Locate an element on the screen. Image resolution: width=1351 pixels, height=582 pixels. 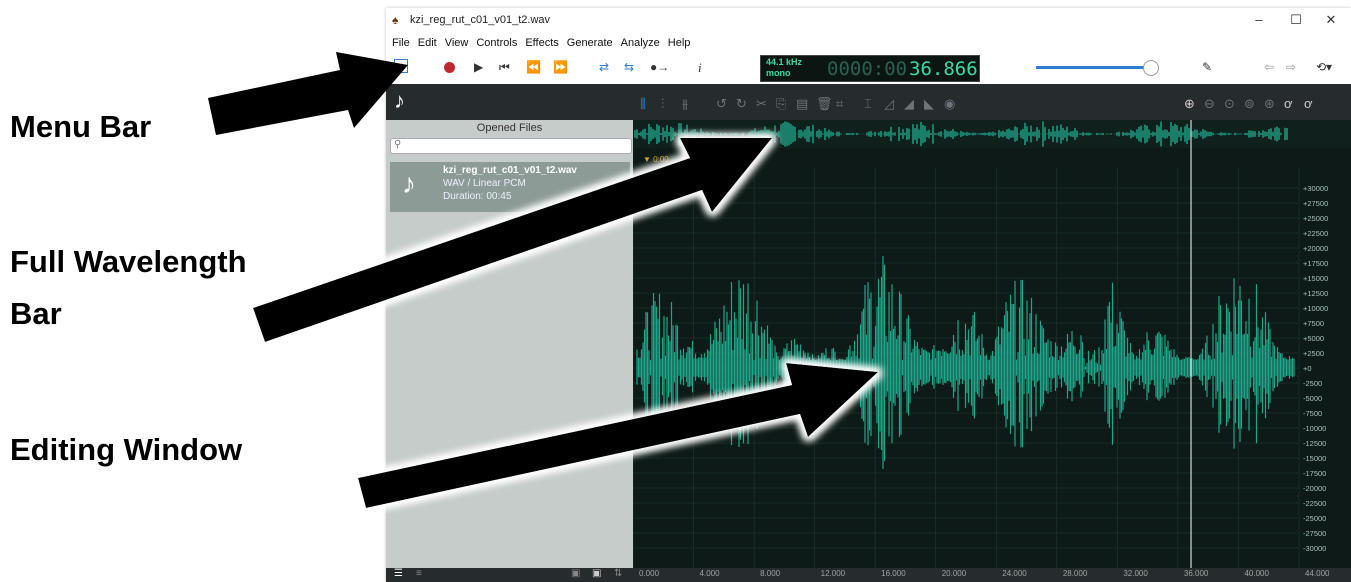
file-search-input: ⚲ is located at coordinates (511, 146).